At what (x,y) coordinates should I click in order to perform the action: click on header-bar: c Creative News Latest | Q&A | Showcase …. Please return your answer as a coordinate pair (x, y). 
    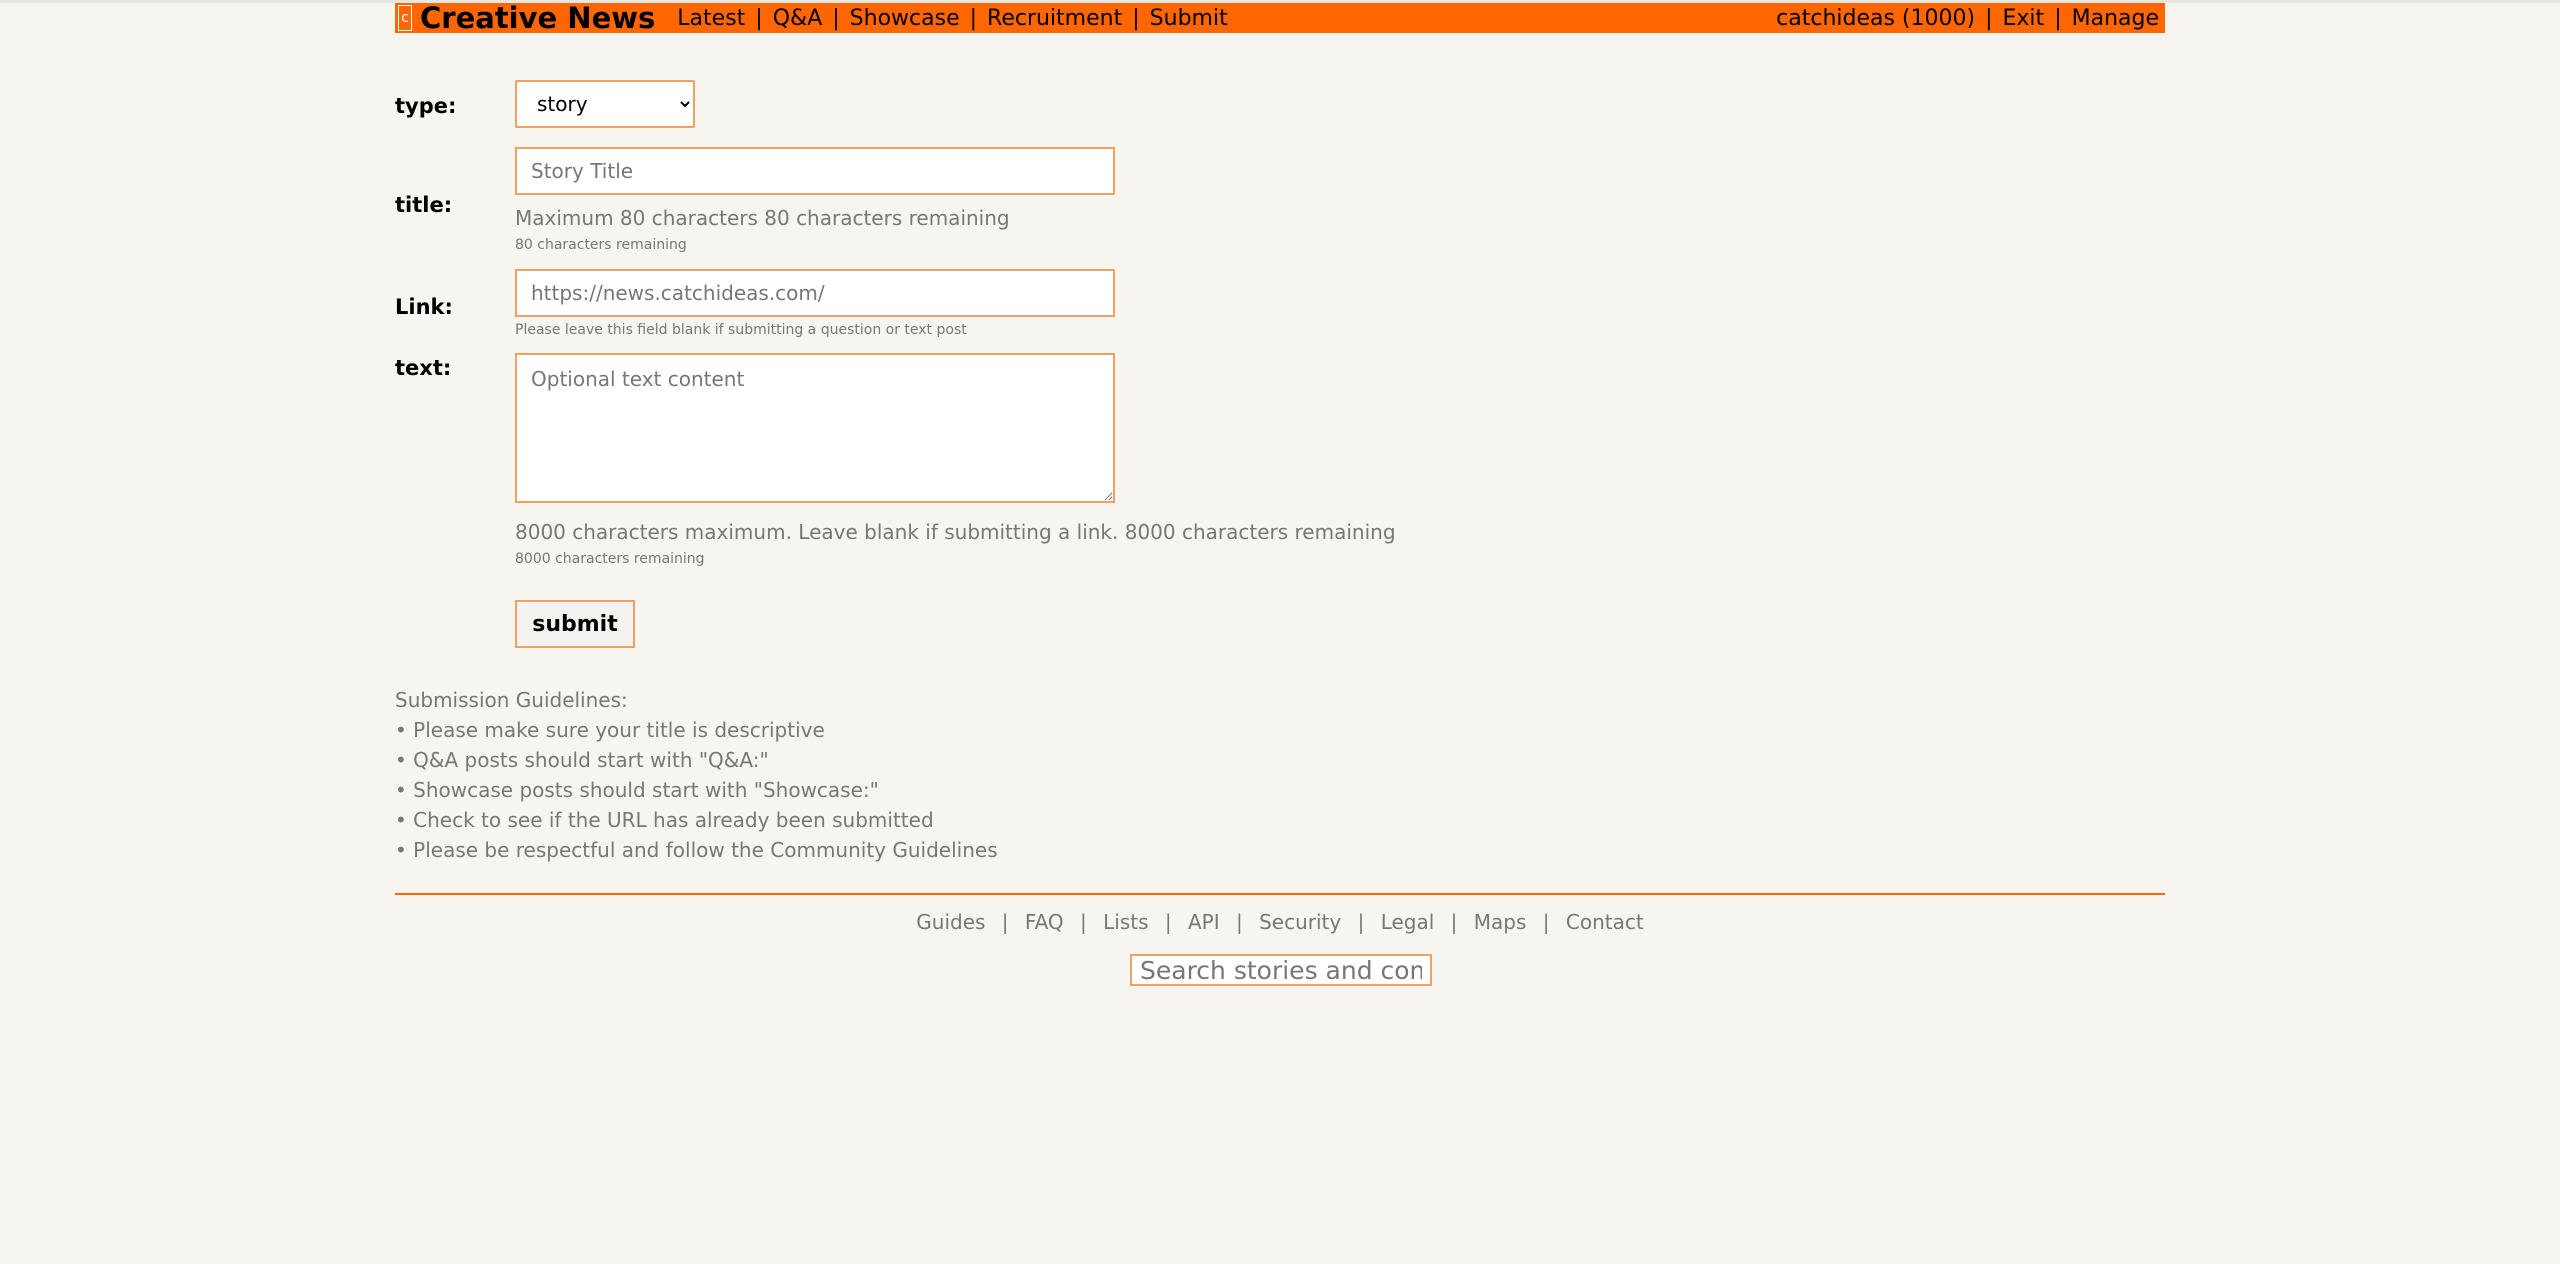
    Looking at the image, I should click on (1280, 18).